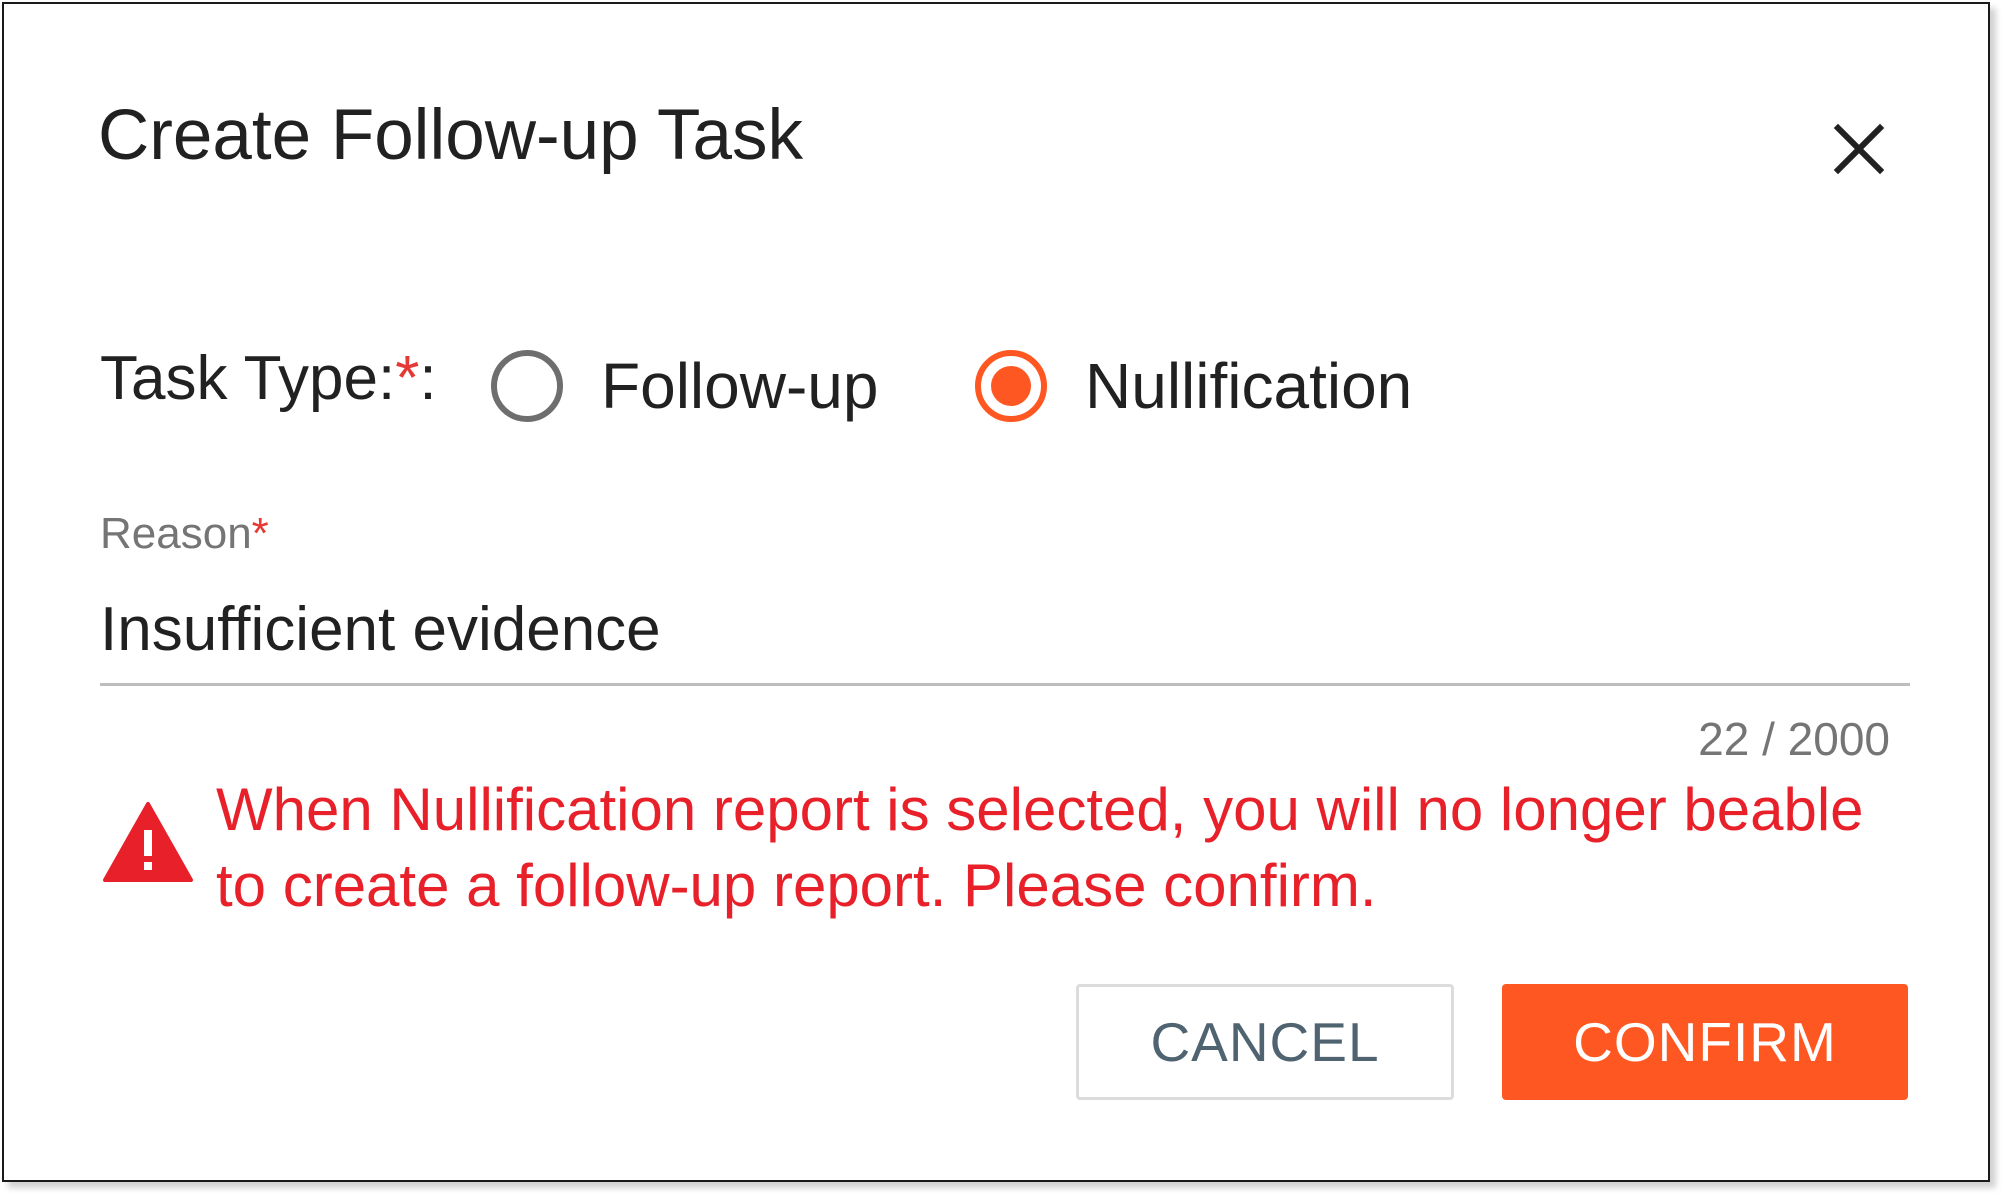 This screenshot has width=2006, height=1196. Describe the element at coordinates (451, 135) in the screenshot. I see `dialog-title: Create Follow-up Task` at that location.